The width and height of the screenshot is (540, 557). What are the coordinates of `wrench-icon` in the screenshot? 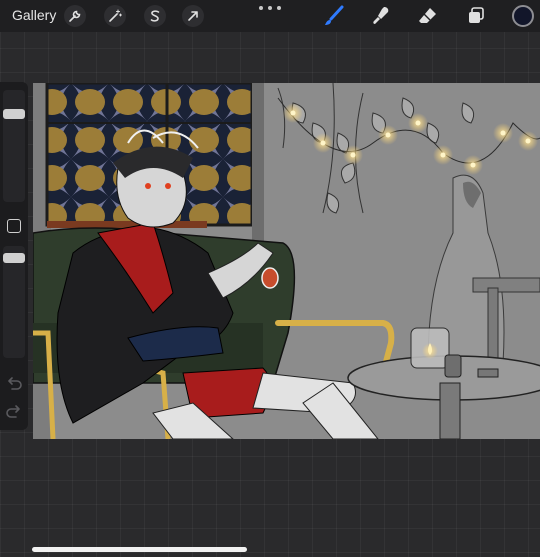 It's located at (75, 16).